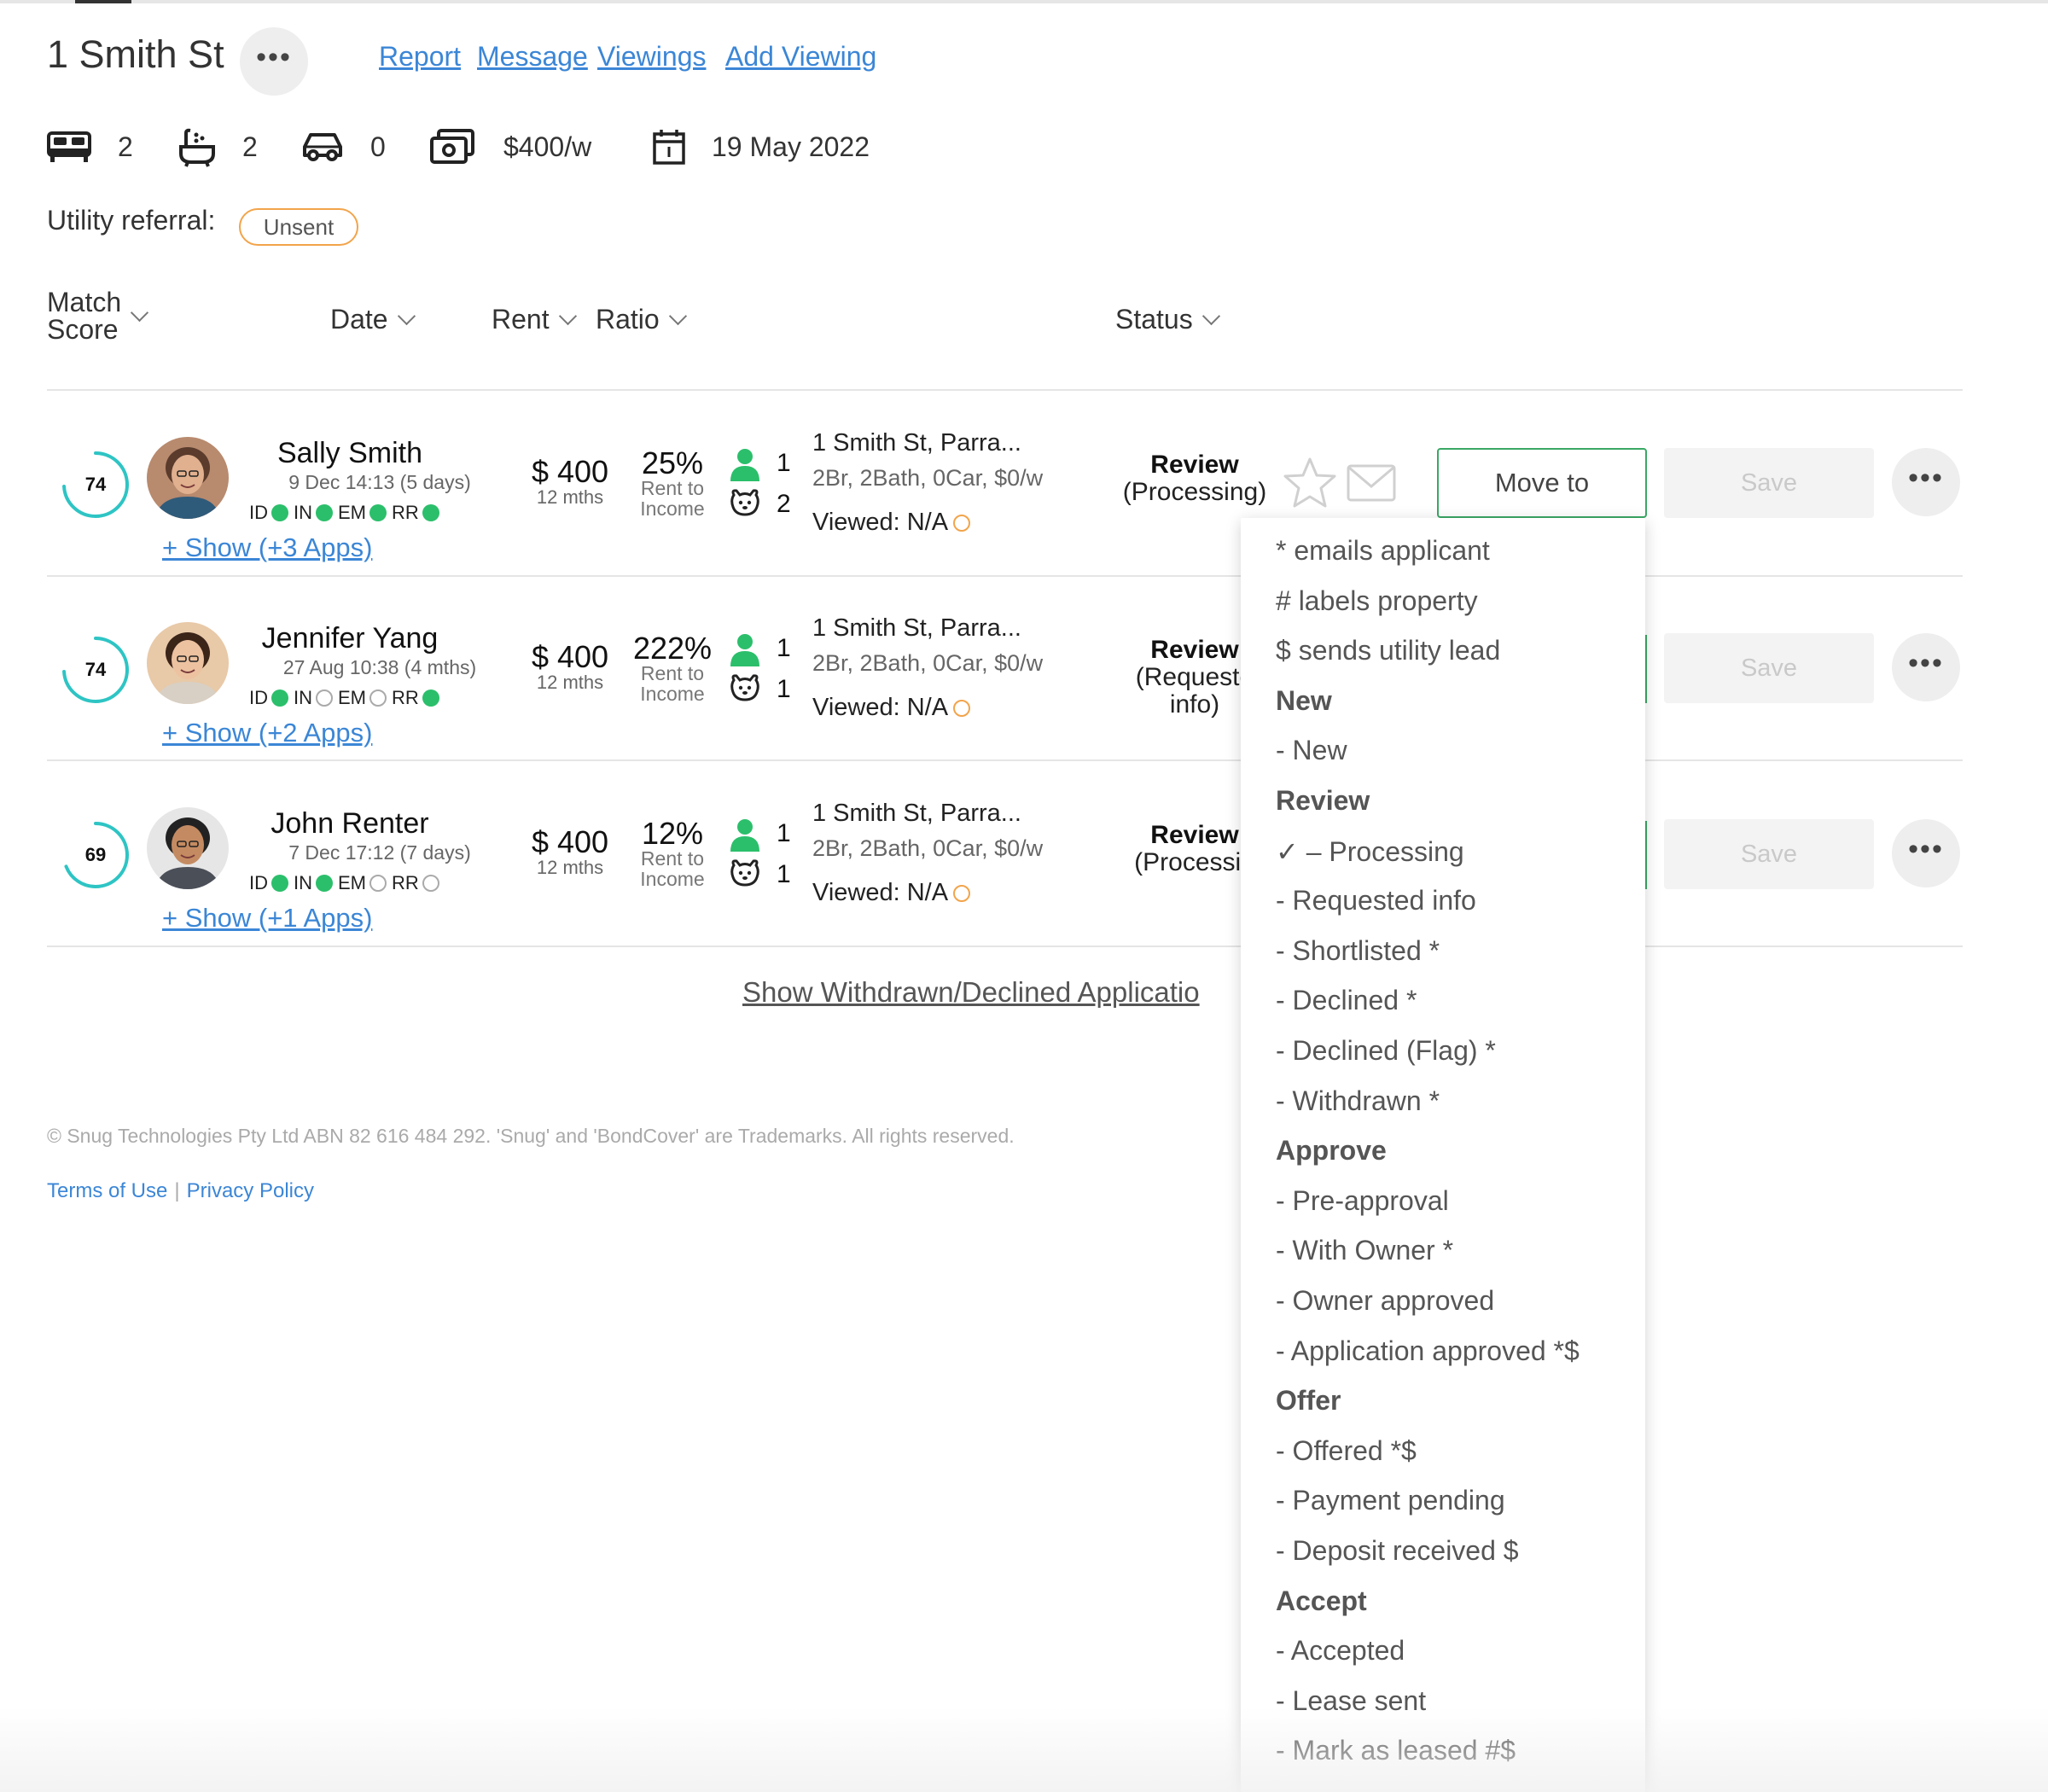  Describe the element at coordinates (1396, 1750) in the screenshot. I see `dropdown-option: - Mark as leased #$` at that location.